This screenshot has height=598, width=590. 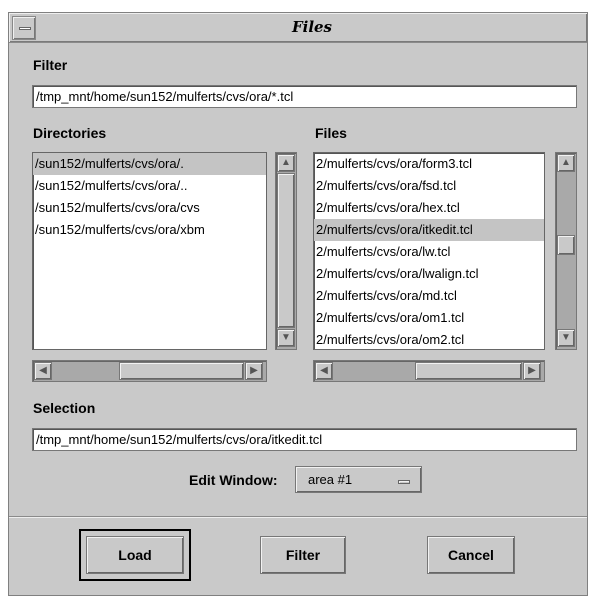 I want to click on files-vscroll-thumb, so click(x=566, y=245).